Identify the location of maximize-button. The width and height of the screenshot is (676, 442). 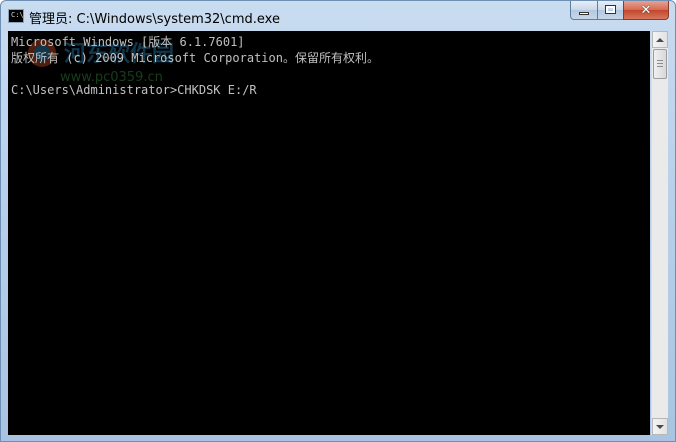
(610, 10).